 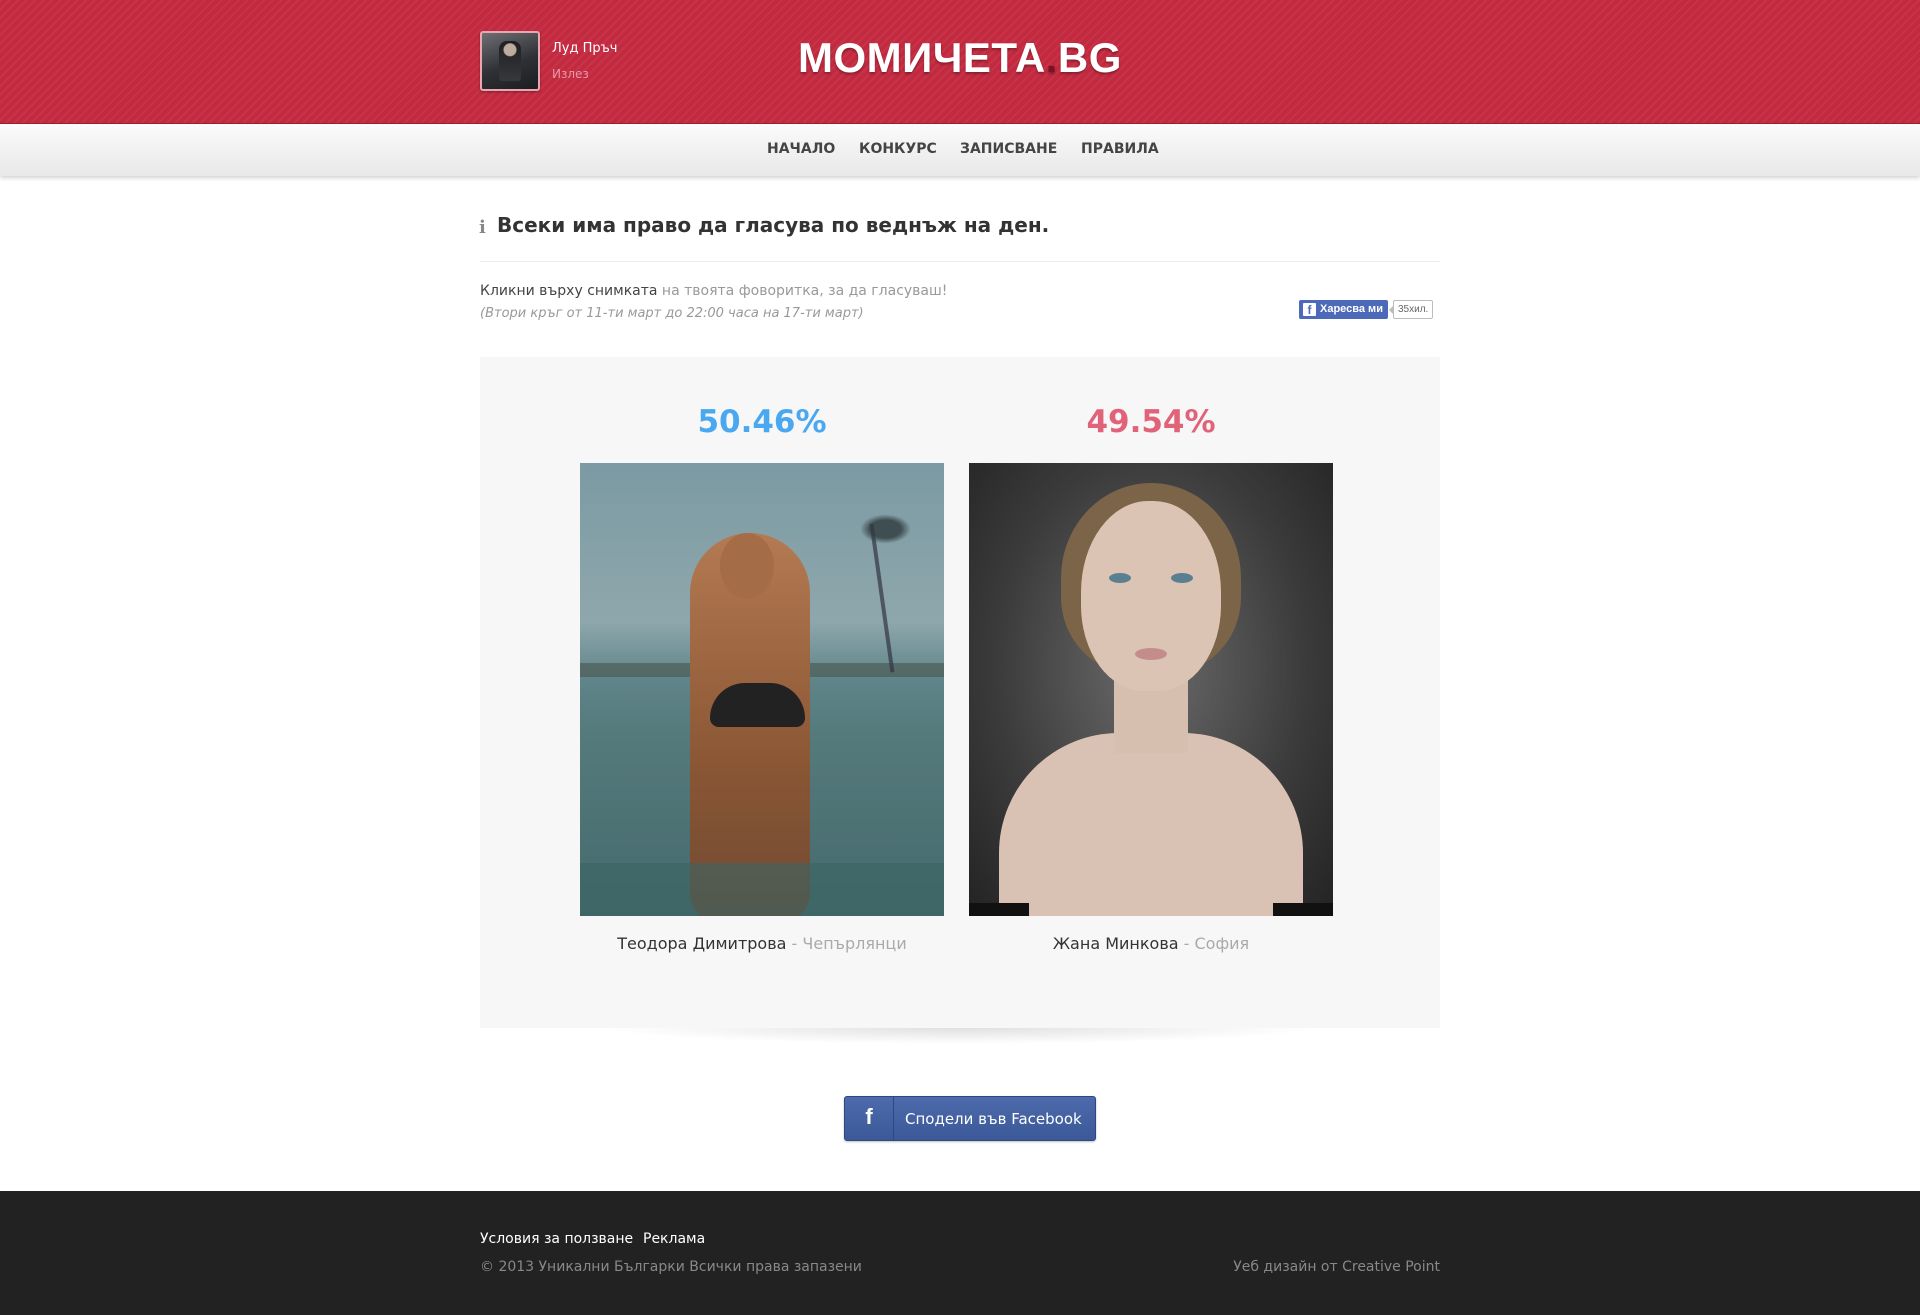 I want to click on contestant-name: Жана Минкова, so click(x=1115, y=943).